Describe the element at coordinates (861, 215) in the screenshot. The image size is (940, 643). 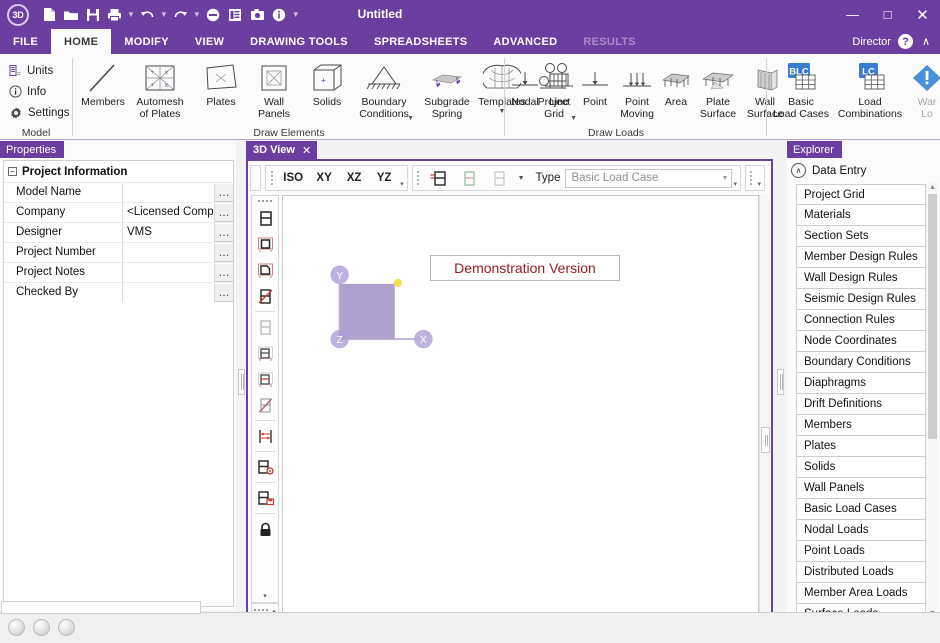
I see `sidebar-item-materials: Materials` at that location.